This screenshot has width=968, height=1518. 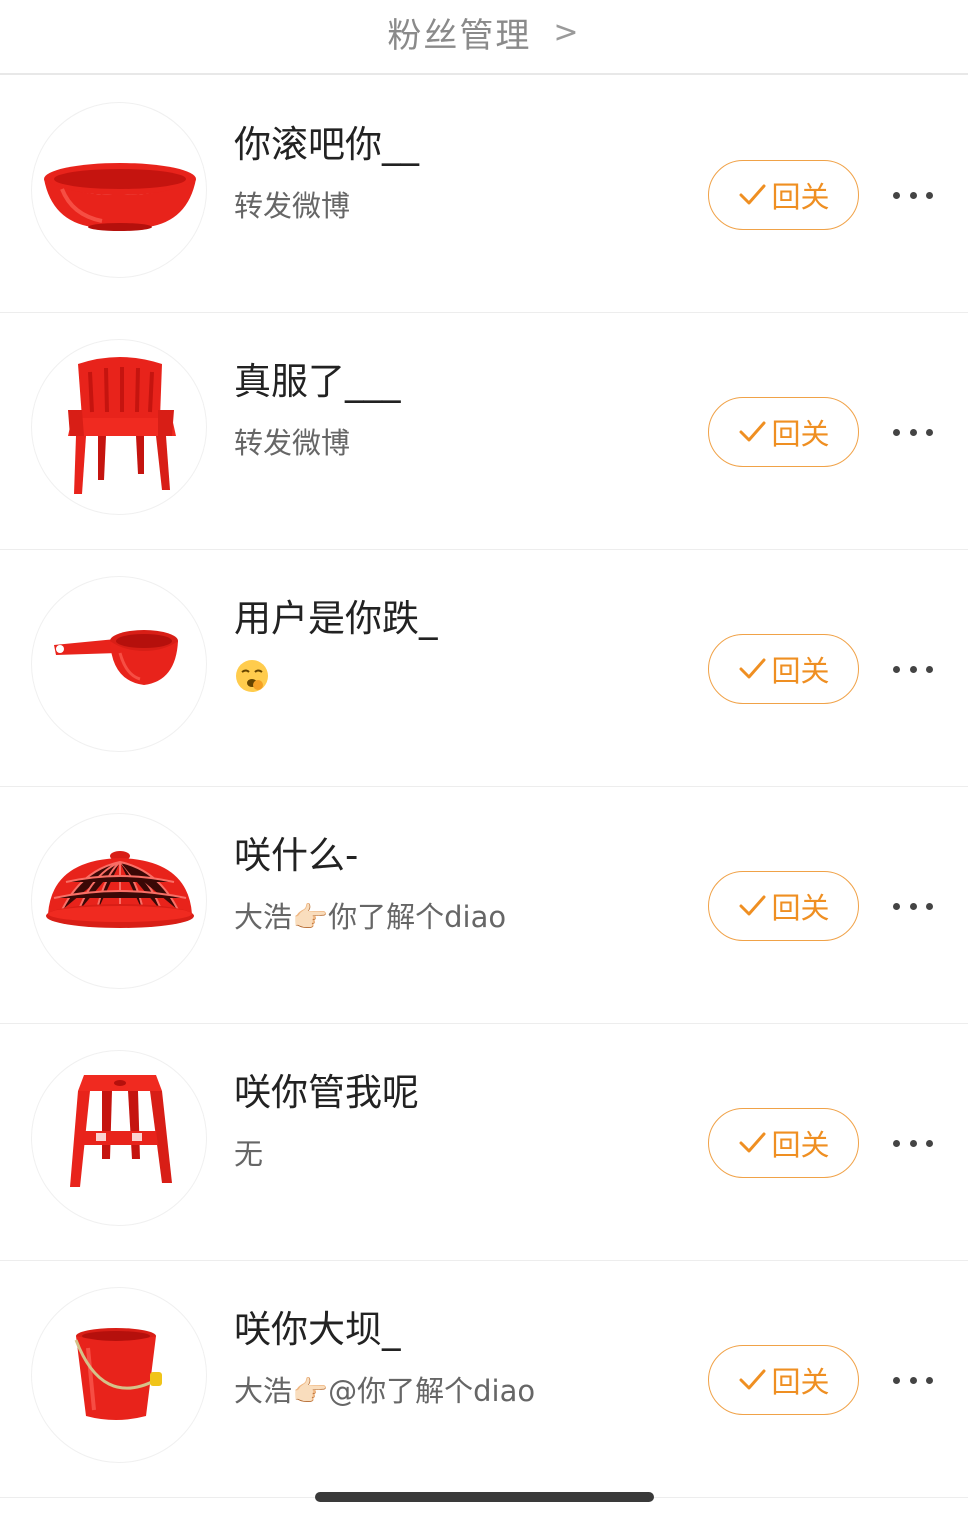 I want to click on red-ladle-icon, so click(x=119, y=664).